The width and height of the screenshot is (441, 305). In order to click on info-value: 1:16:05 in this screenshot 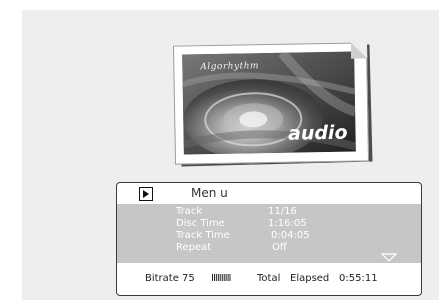, I will do `click(287, 223)`.